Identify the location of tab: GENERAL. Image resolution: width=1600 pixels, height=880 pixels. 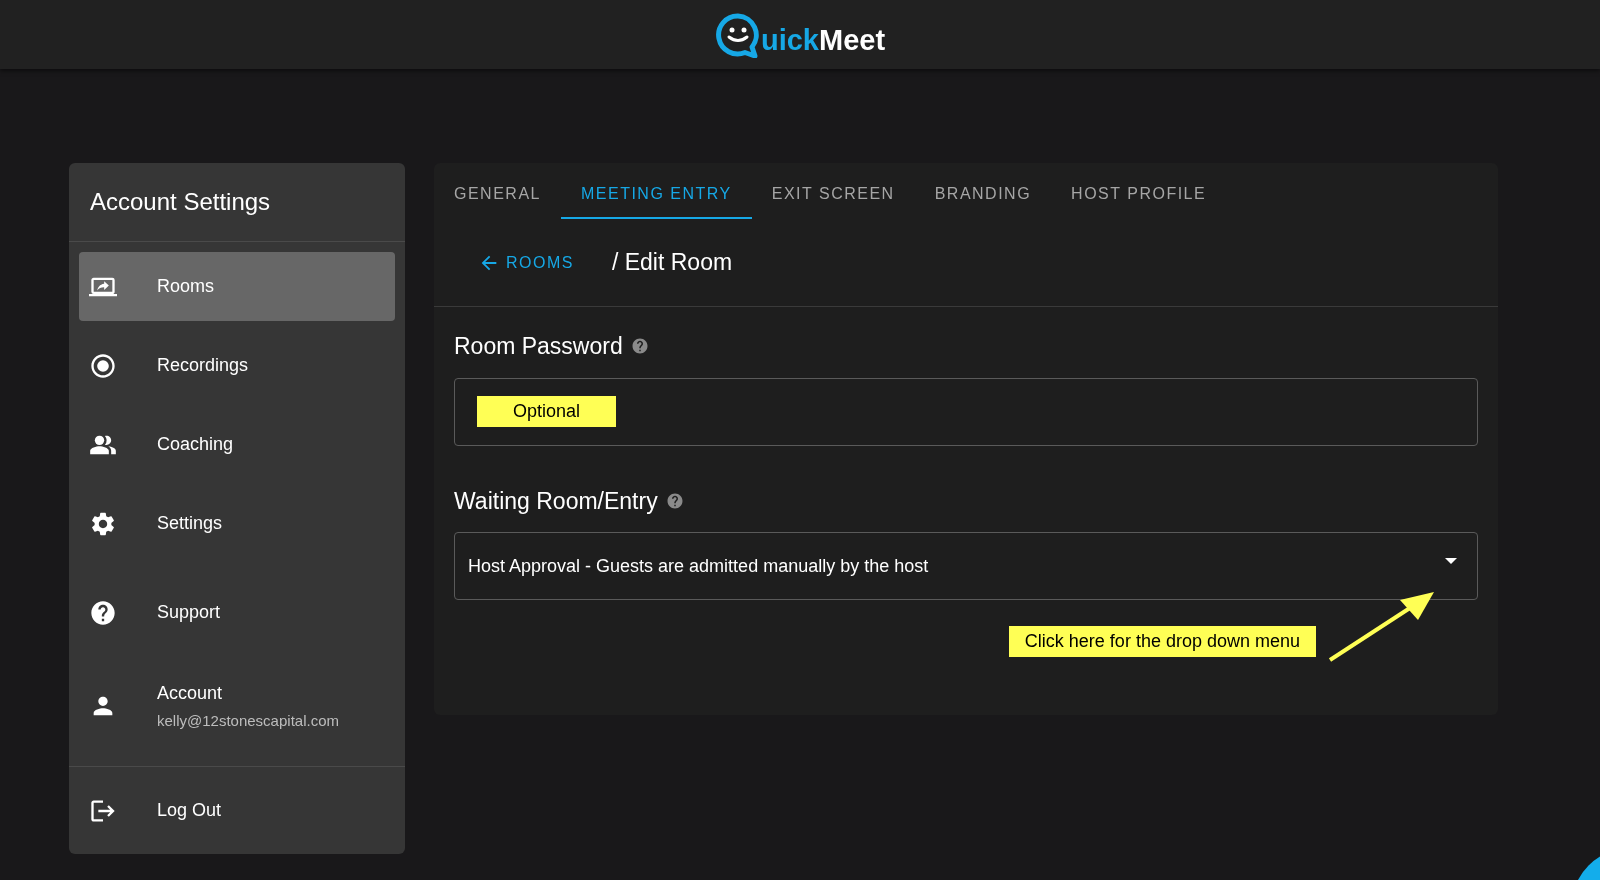
(497, 195).